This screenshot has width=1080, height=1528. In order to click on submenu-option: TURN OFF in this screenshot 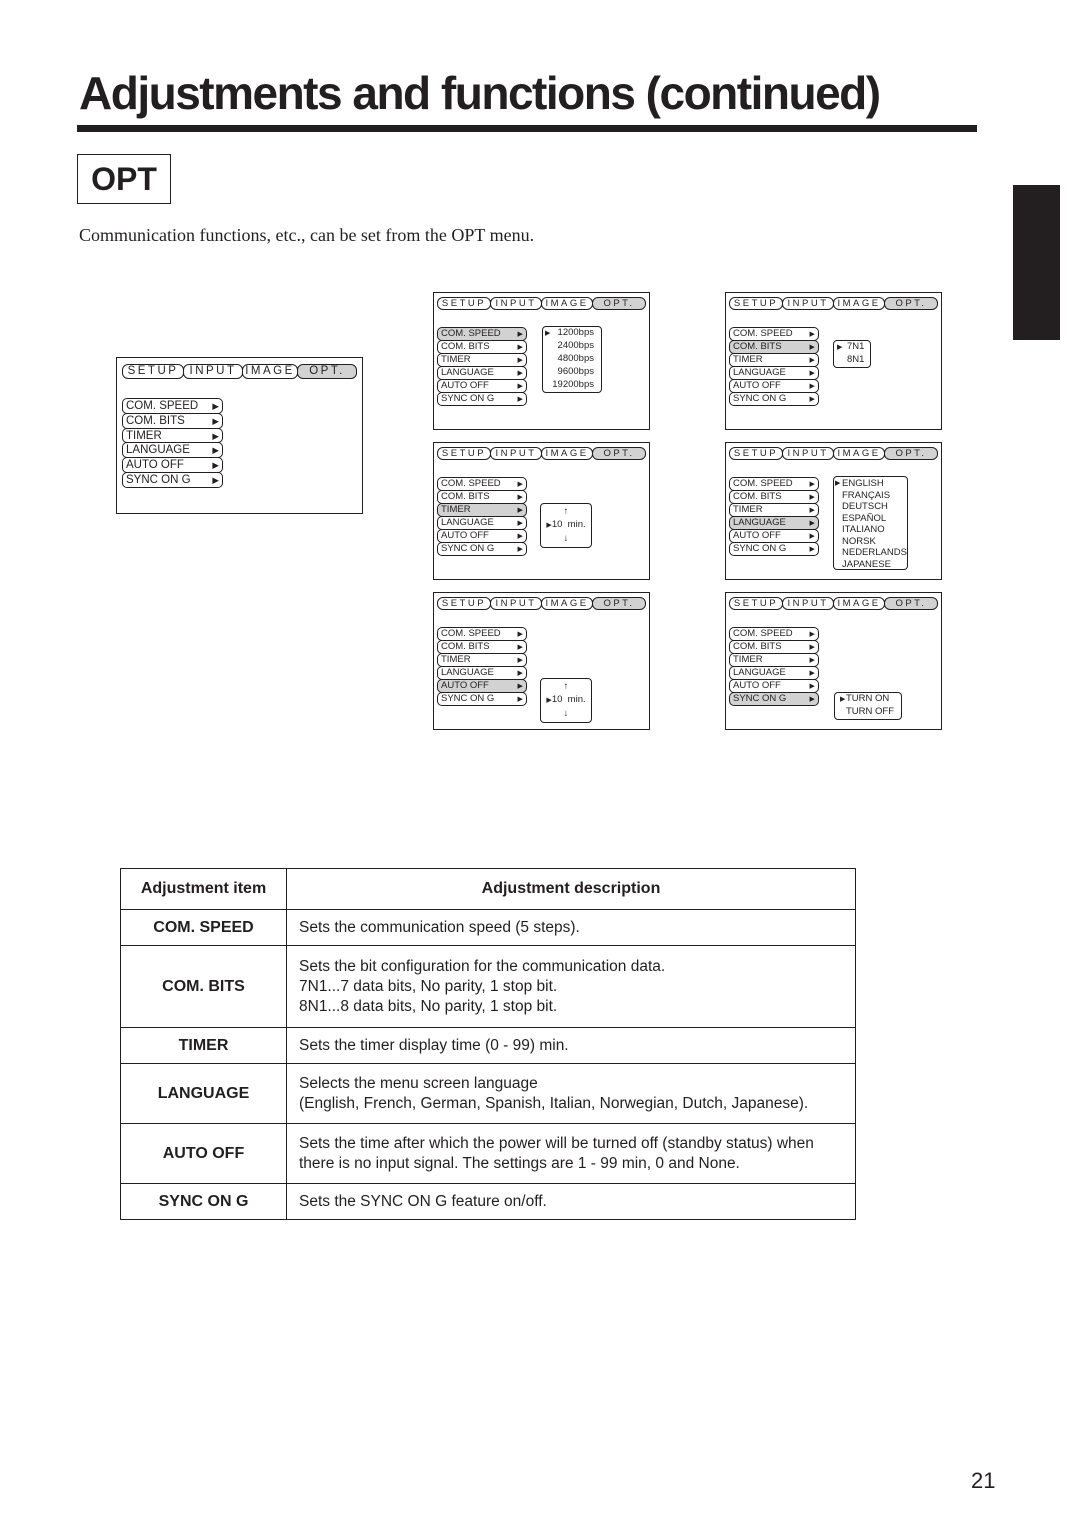, I will do `click(868, 712)`.